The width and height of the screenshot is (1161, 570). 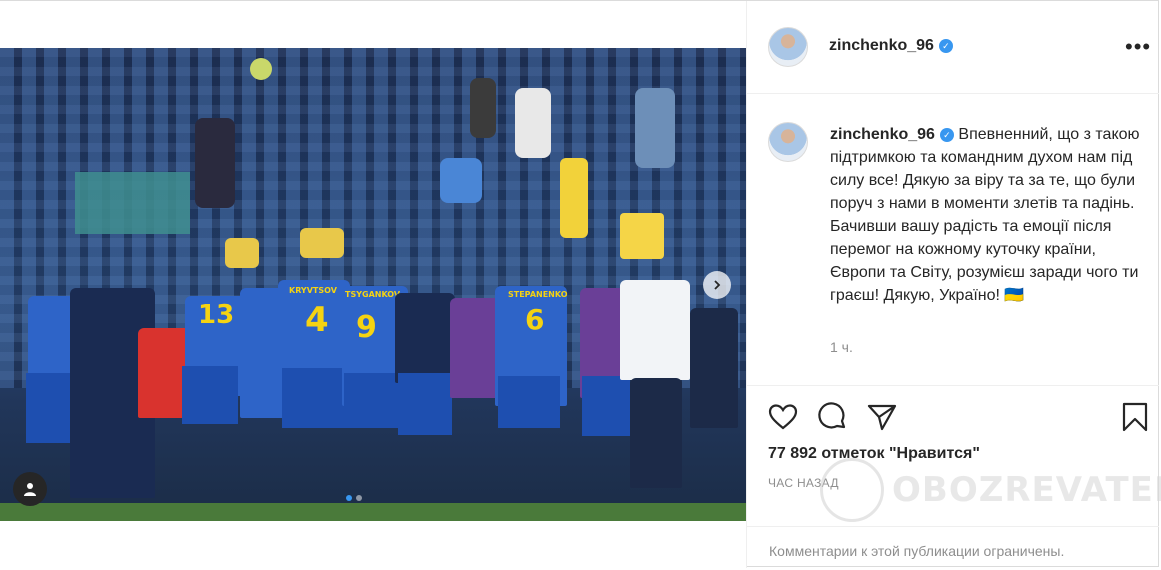 What do you see at coordinates (359, 498) in the screenshot?
I see `carousel-dot` at bounding box center [359, 498].